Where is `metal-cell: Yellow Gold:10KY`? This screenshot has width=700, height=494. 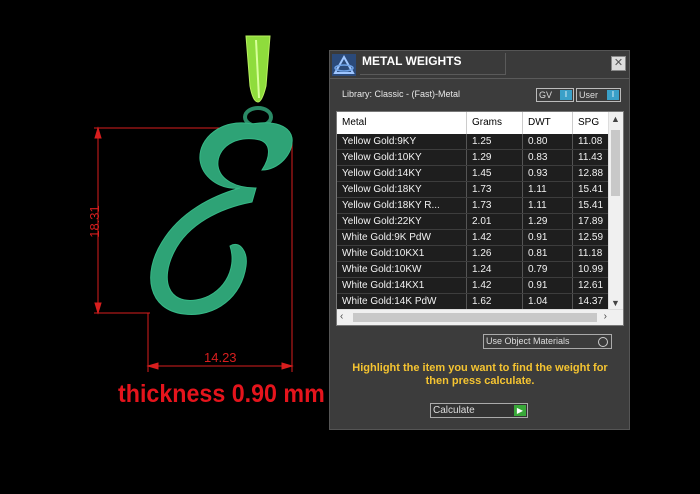 metal-cell: Yellow Gold:10KY is located at coordinates (402, 157).